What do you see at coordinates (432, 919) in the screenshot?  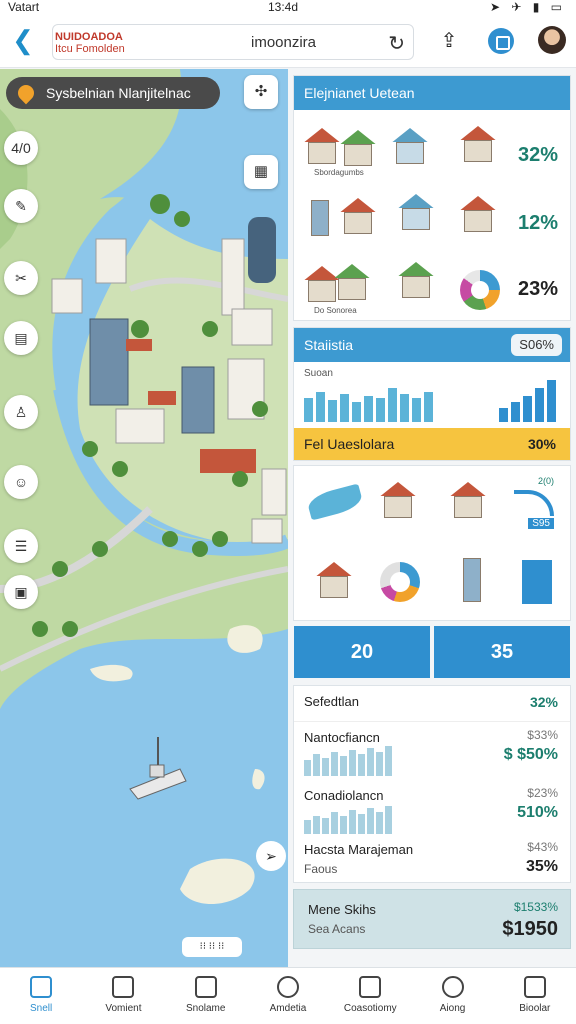 I see `summary-card: Mene Skihs Sea Acans $1533% $1950` at bounding box center [432, 919].